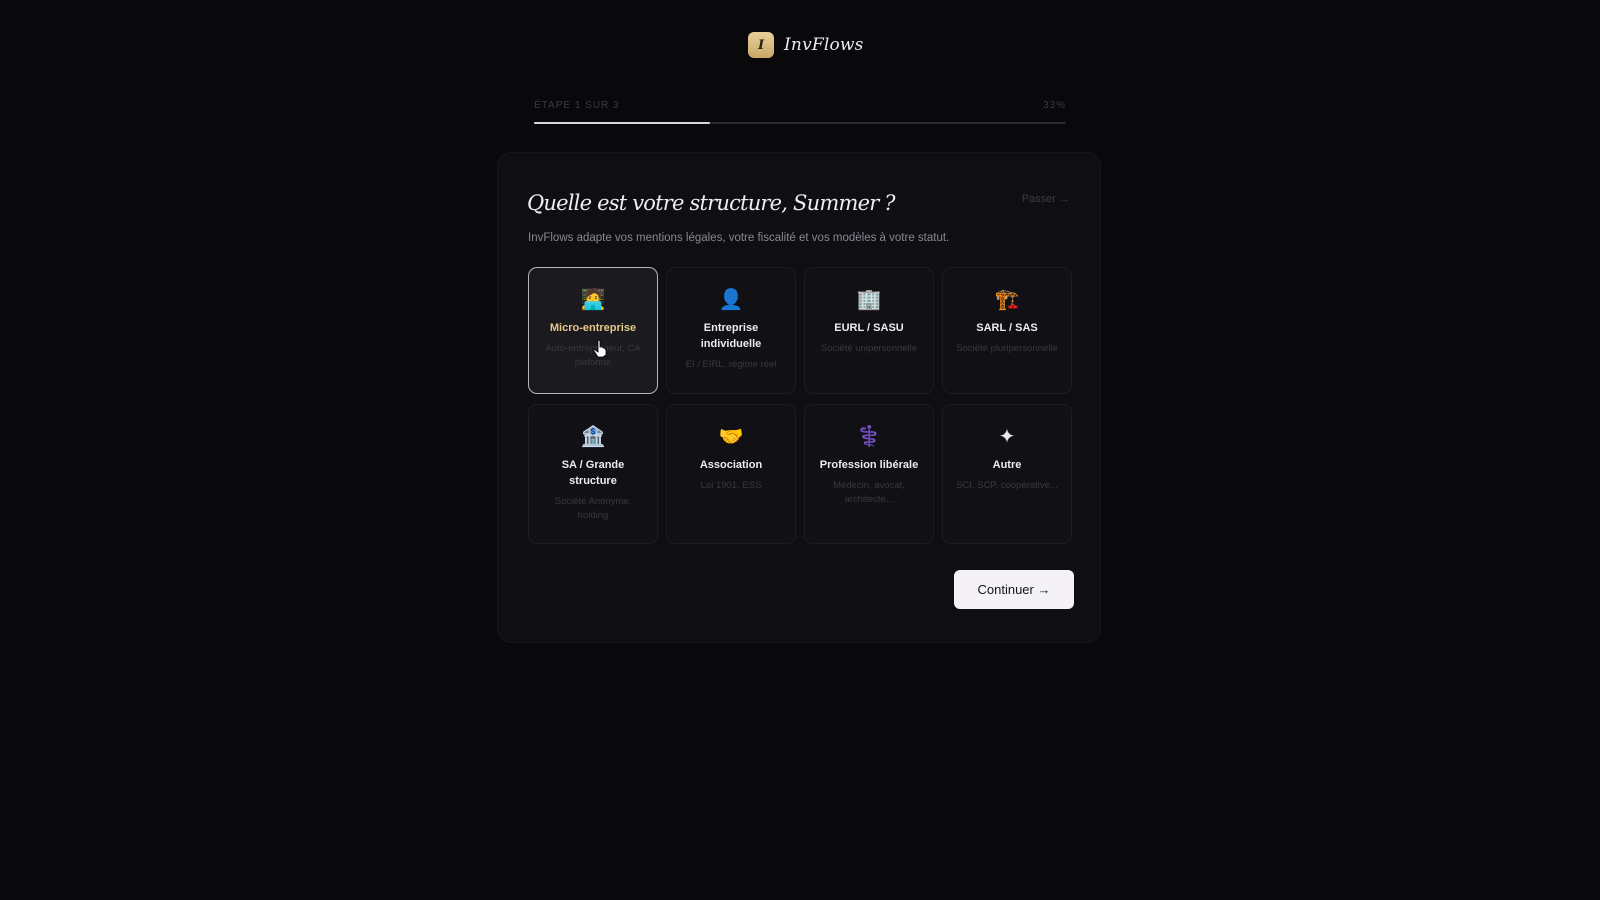 This screenshot has width=1600, height=900. Describe the element at coordinates (593, 436) in the screenshot. I see `bank-icon: 🏦` at that location.